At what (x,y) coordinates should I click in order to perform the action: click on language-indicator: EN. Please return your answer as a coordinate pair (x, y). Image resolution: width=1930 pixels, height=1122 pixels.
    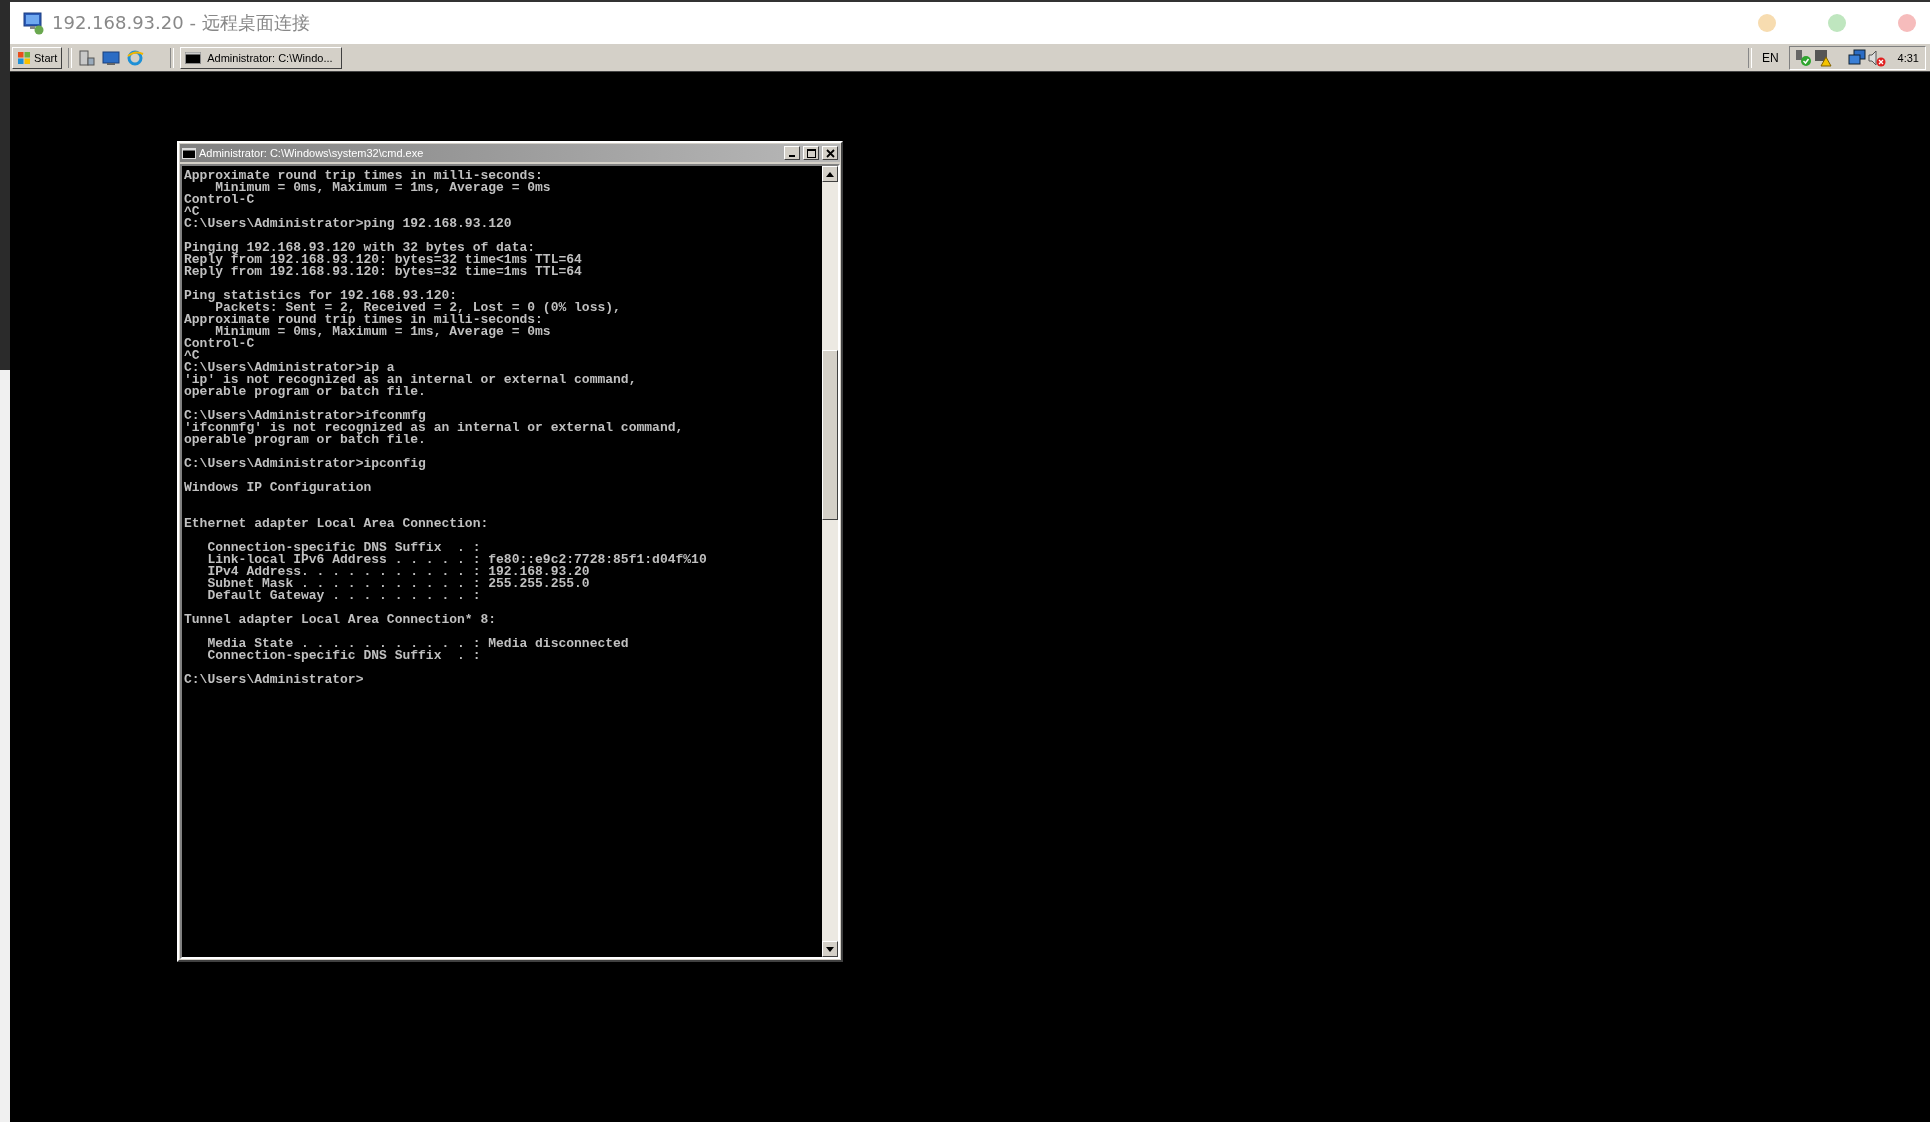
    Looking at the image, I should click on (1770, 57).